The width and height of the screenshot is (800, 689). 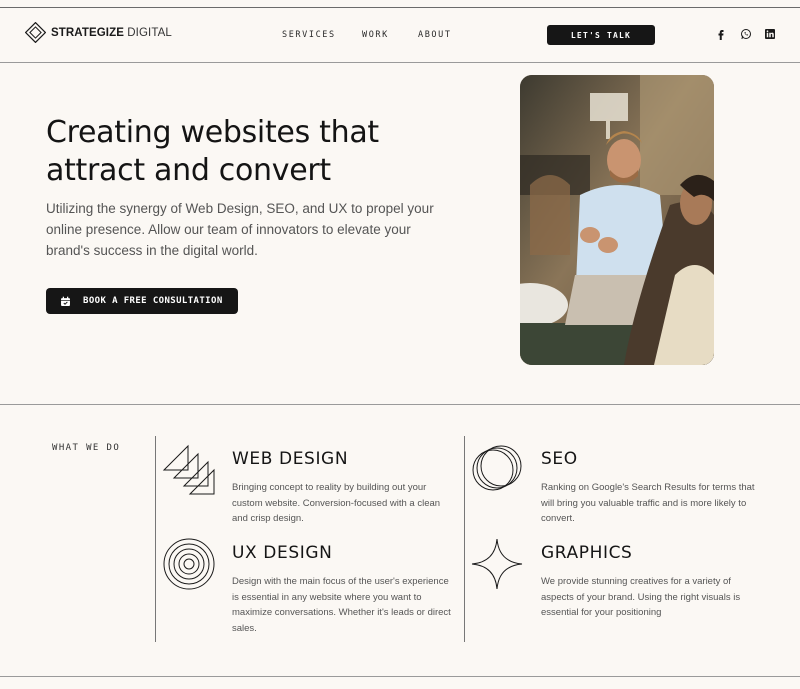 I want to click on bottom-divider, so click(x=400, y=676).